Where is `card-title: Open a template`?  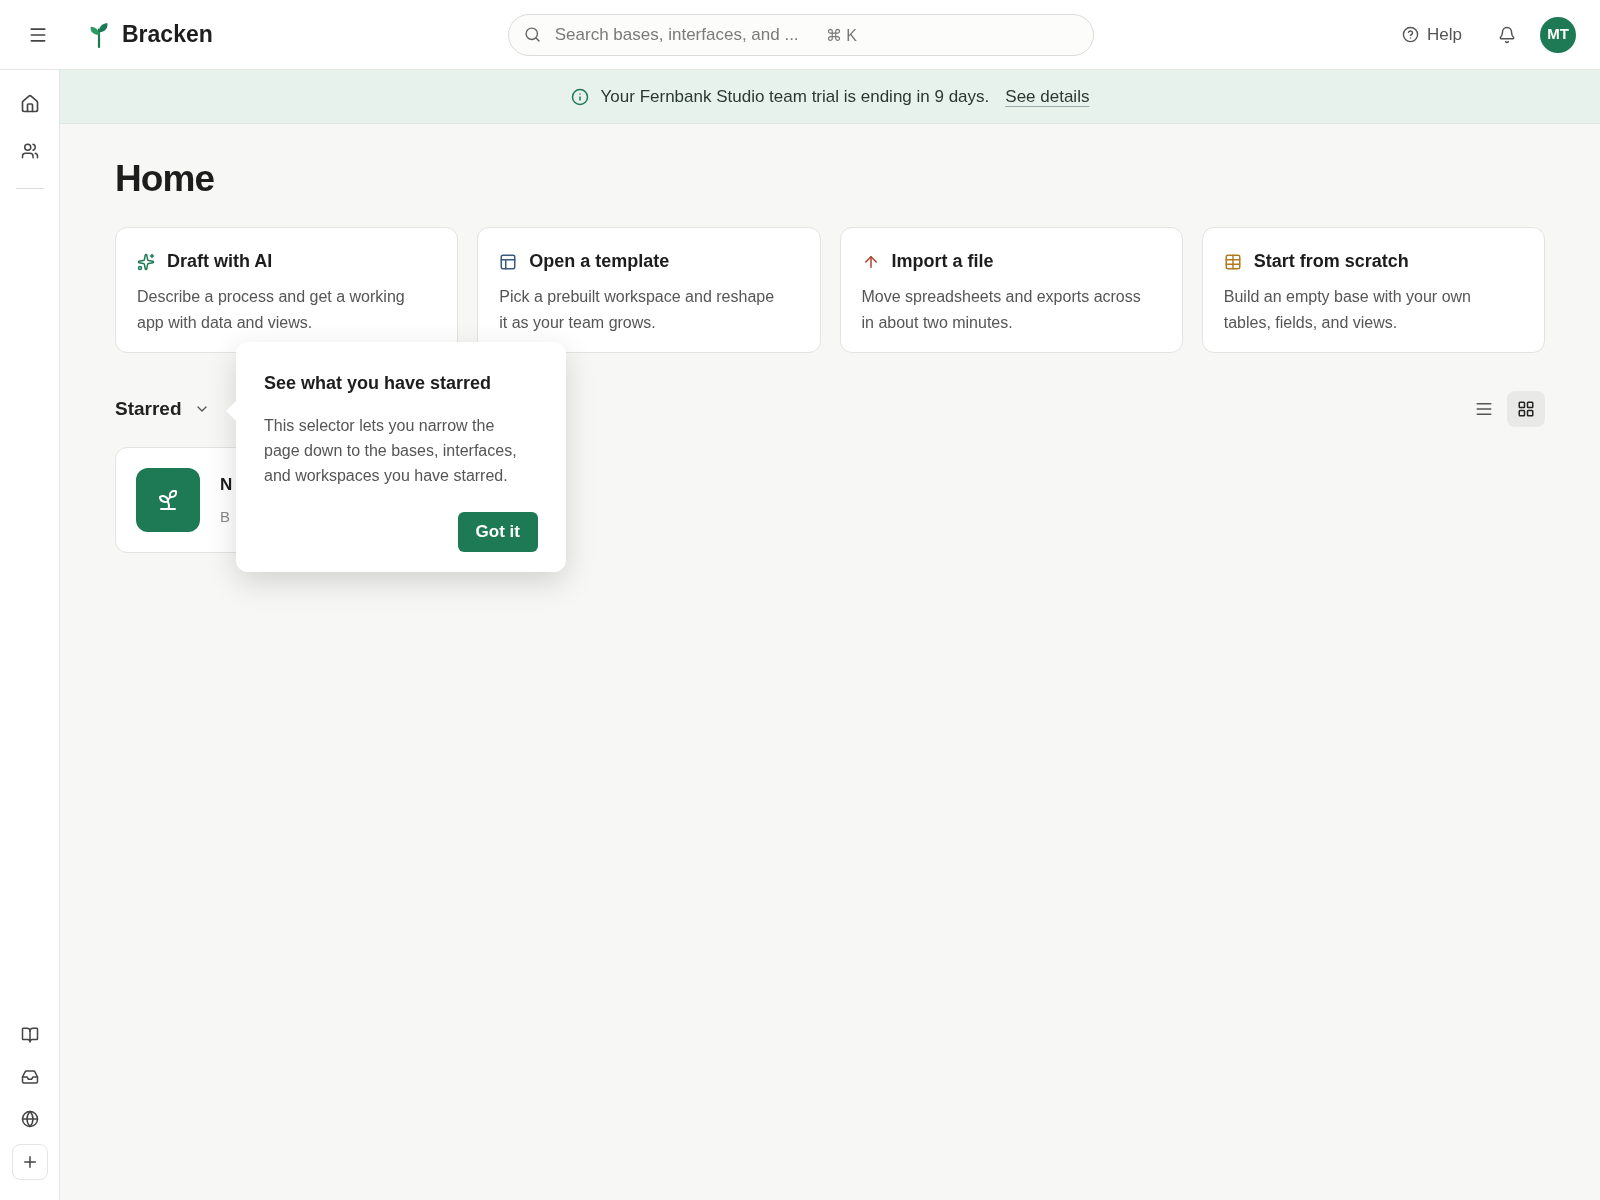
card-title: Open a template is located at coordinates (599, 261).